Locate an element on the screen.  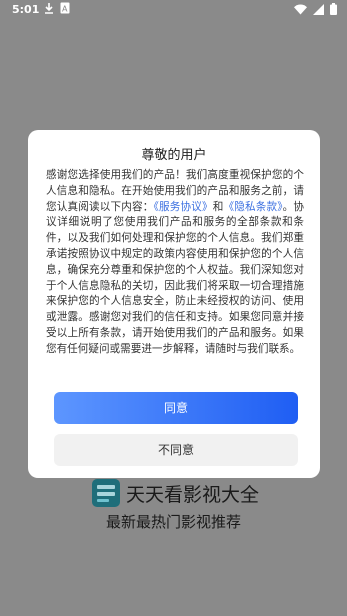
download-icon is located at coordinates (50, 9).